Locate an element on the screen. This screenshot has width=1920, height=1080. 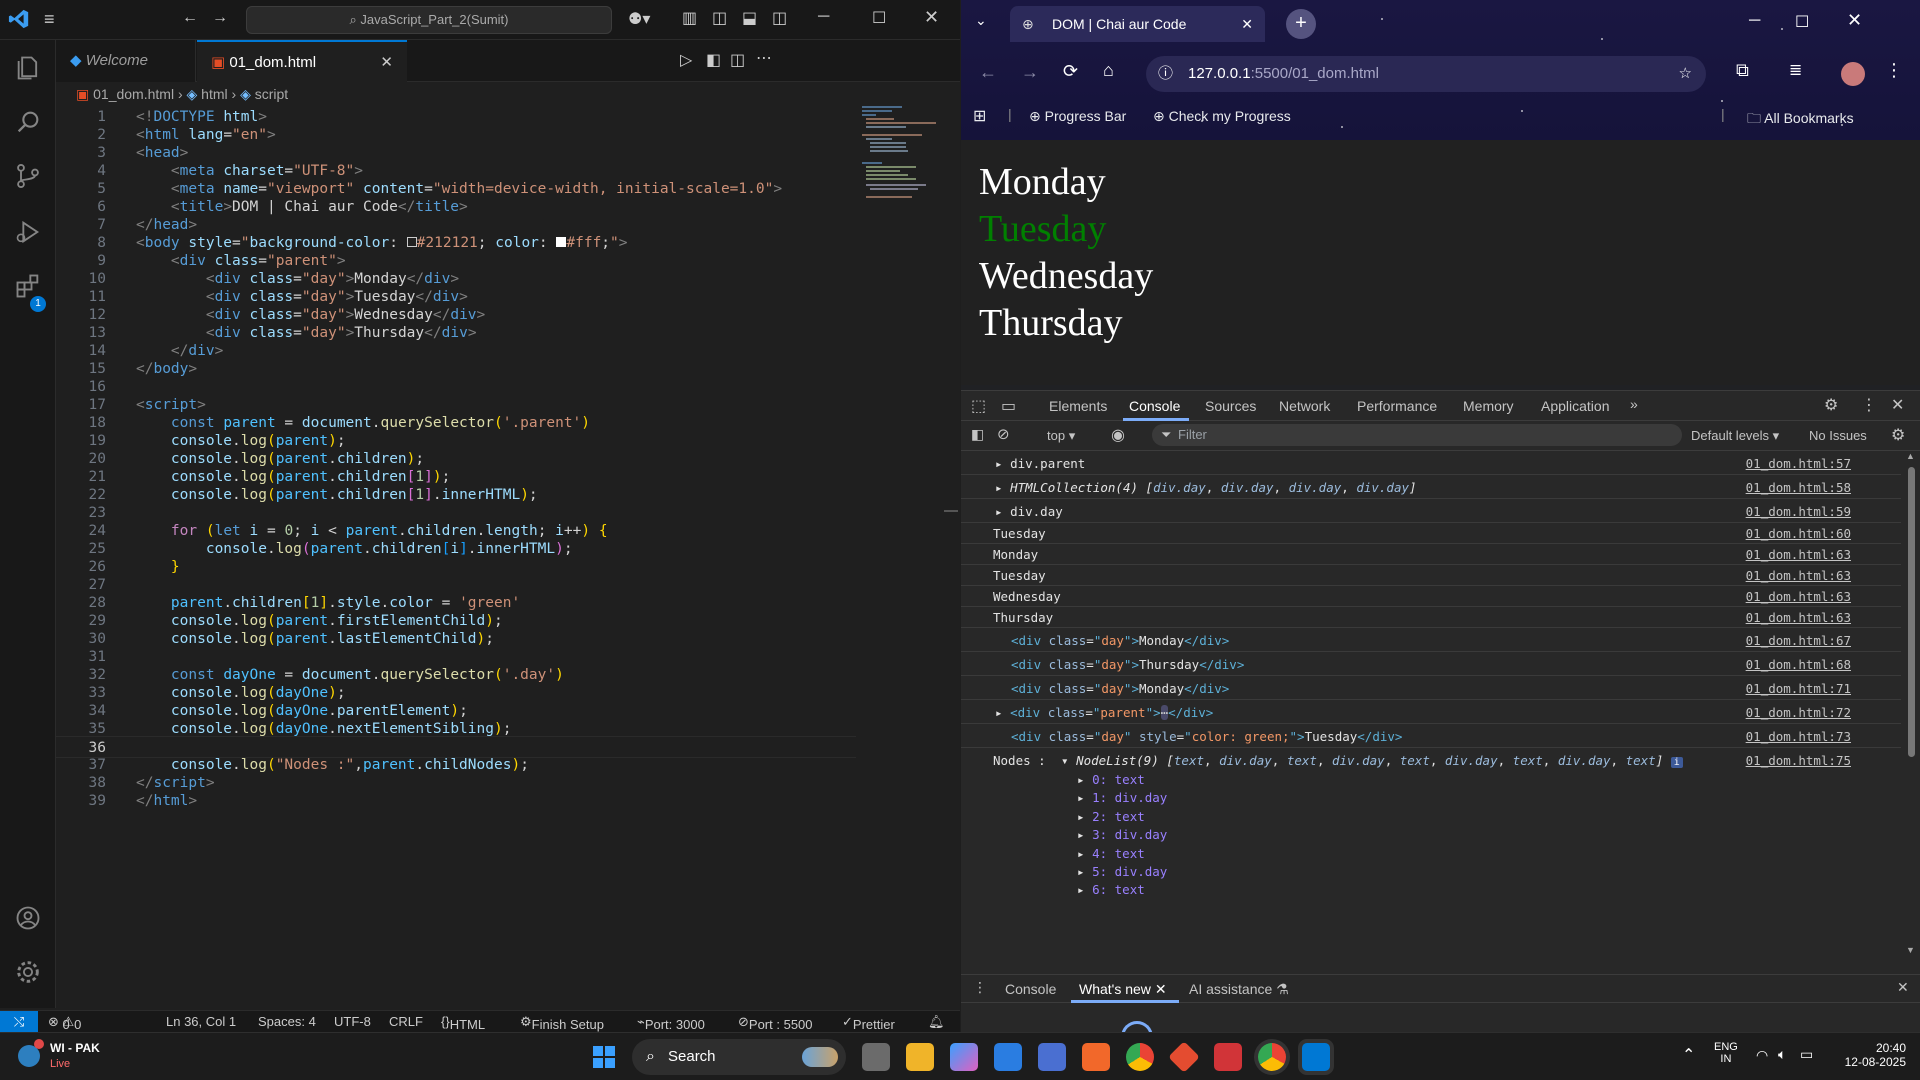
tab-console: Console is located at coordinates (1154, 406).